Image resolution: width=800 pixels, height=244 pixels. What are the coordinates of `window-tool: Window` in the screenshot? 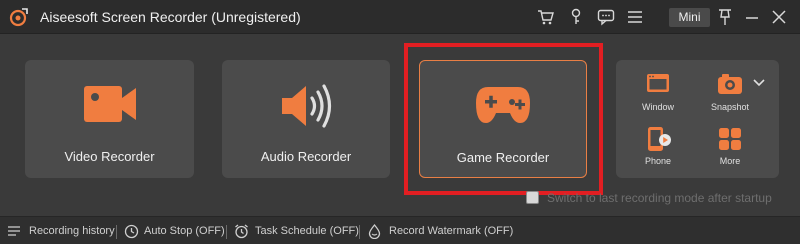 It's located at (658, 94).